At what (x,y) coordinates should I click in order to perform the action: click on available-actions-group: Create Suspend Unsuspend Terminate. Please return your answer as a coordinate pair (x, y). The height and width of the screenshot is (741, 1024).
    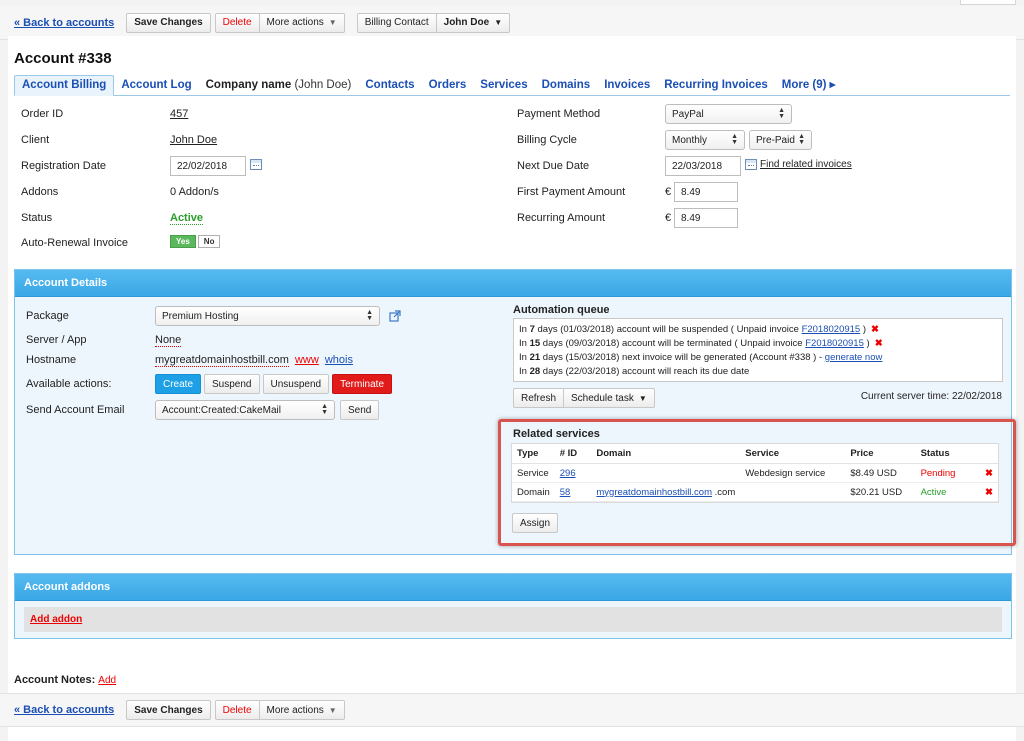
    Looking at the image, I should click on (273, 384).